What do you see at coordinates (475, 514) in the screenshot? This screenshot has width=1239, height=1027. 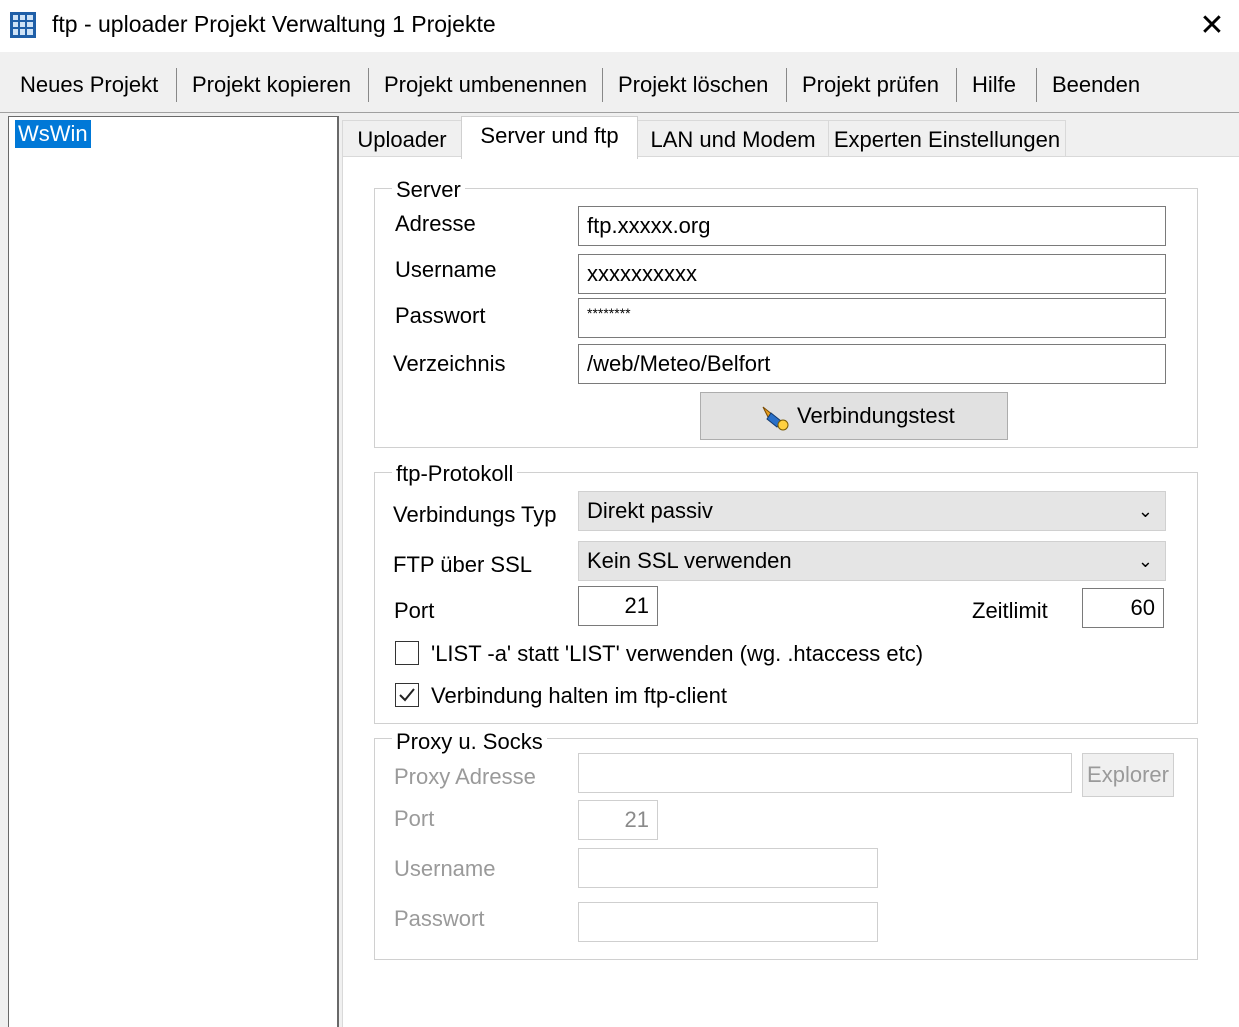 I see `connection-type-label: Verbindungs Typ` at bounding box center [475, 514].